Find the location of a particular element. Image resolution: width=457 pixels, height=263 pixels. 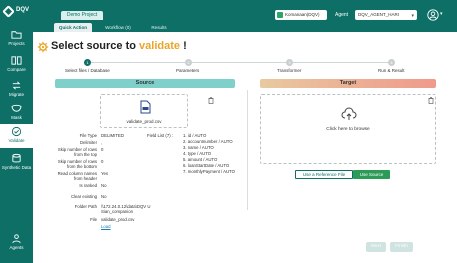

sidebar-item-projects: Projects is located at coordinates (16, 40).